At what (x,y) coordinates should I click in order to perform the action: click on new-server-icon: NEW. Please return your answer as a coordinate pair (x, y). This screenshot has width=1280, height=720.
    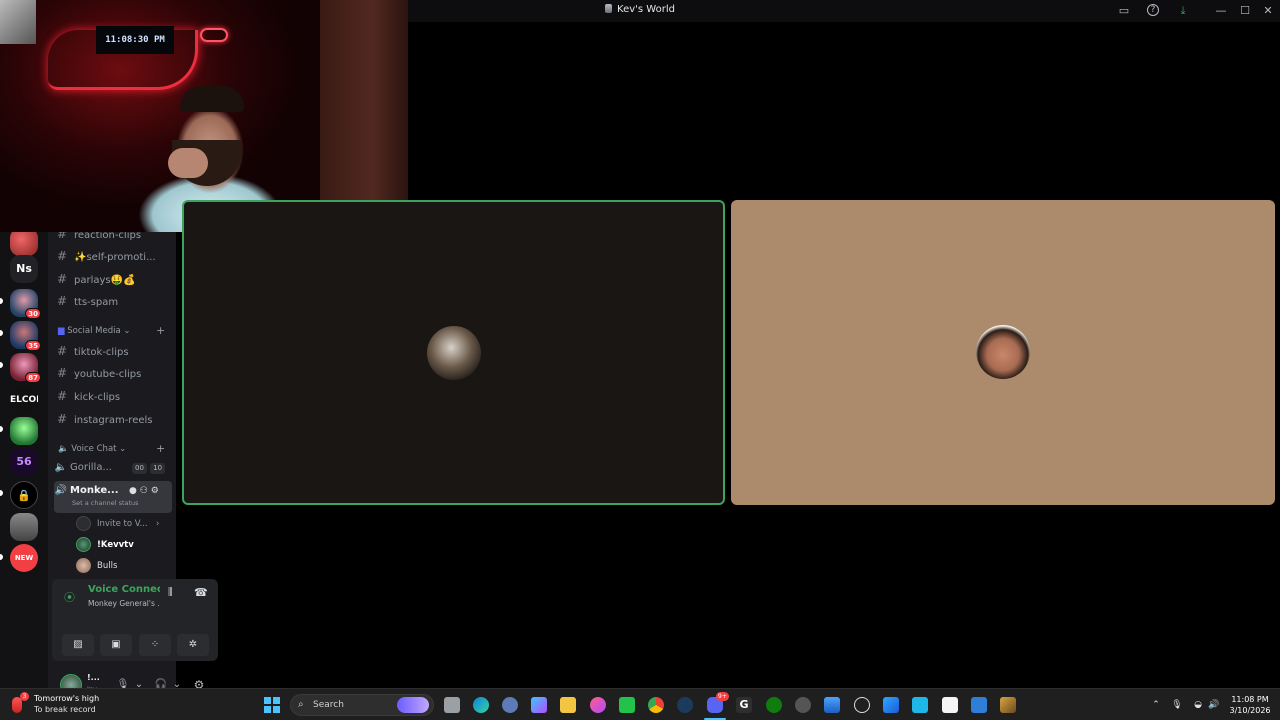
    Looking at the image, I should click on (24, 558).